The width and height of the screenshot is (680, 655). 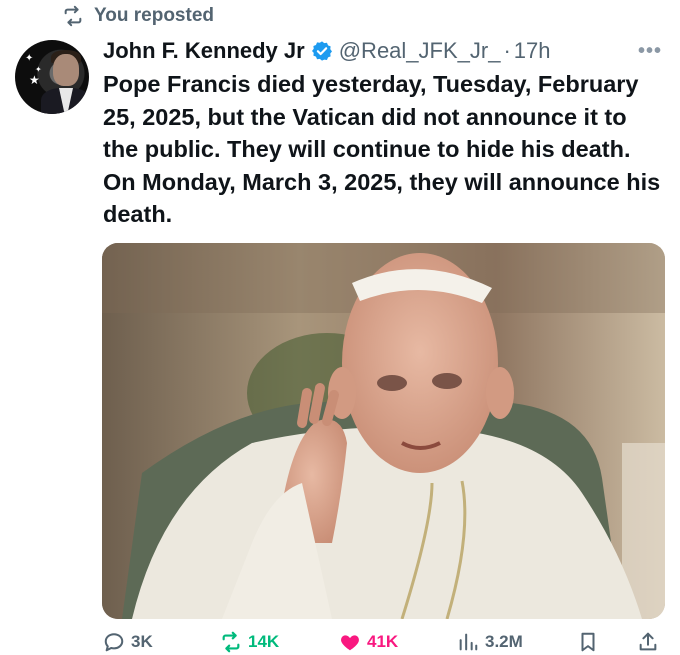 I want to click on reply-button: 3K, so click(x=128, y=642).